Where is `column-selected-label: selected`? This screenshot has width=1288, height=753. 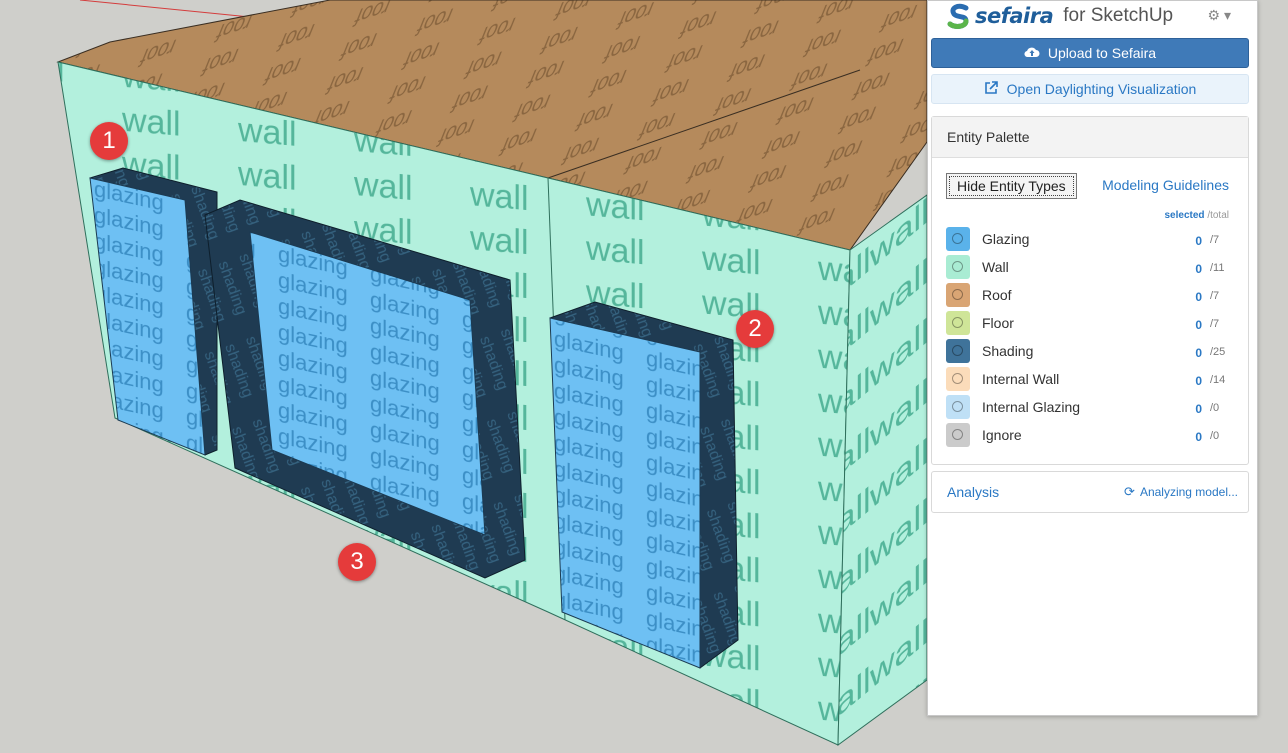 column-selected-label: selected is located at coordinates (1184, 215).